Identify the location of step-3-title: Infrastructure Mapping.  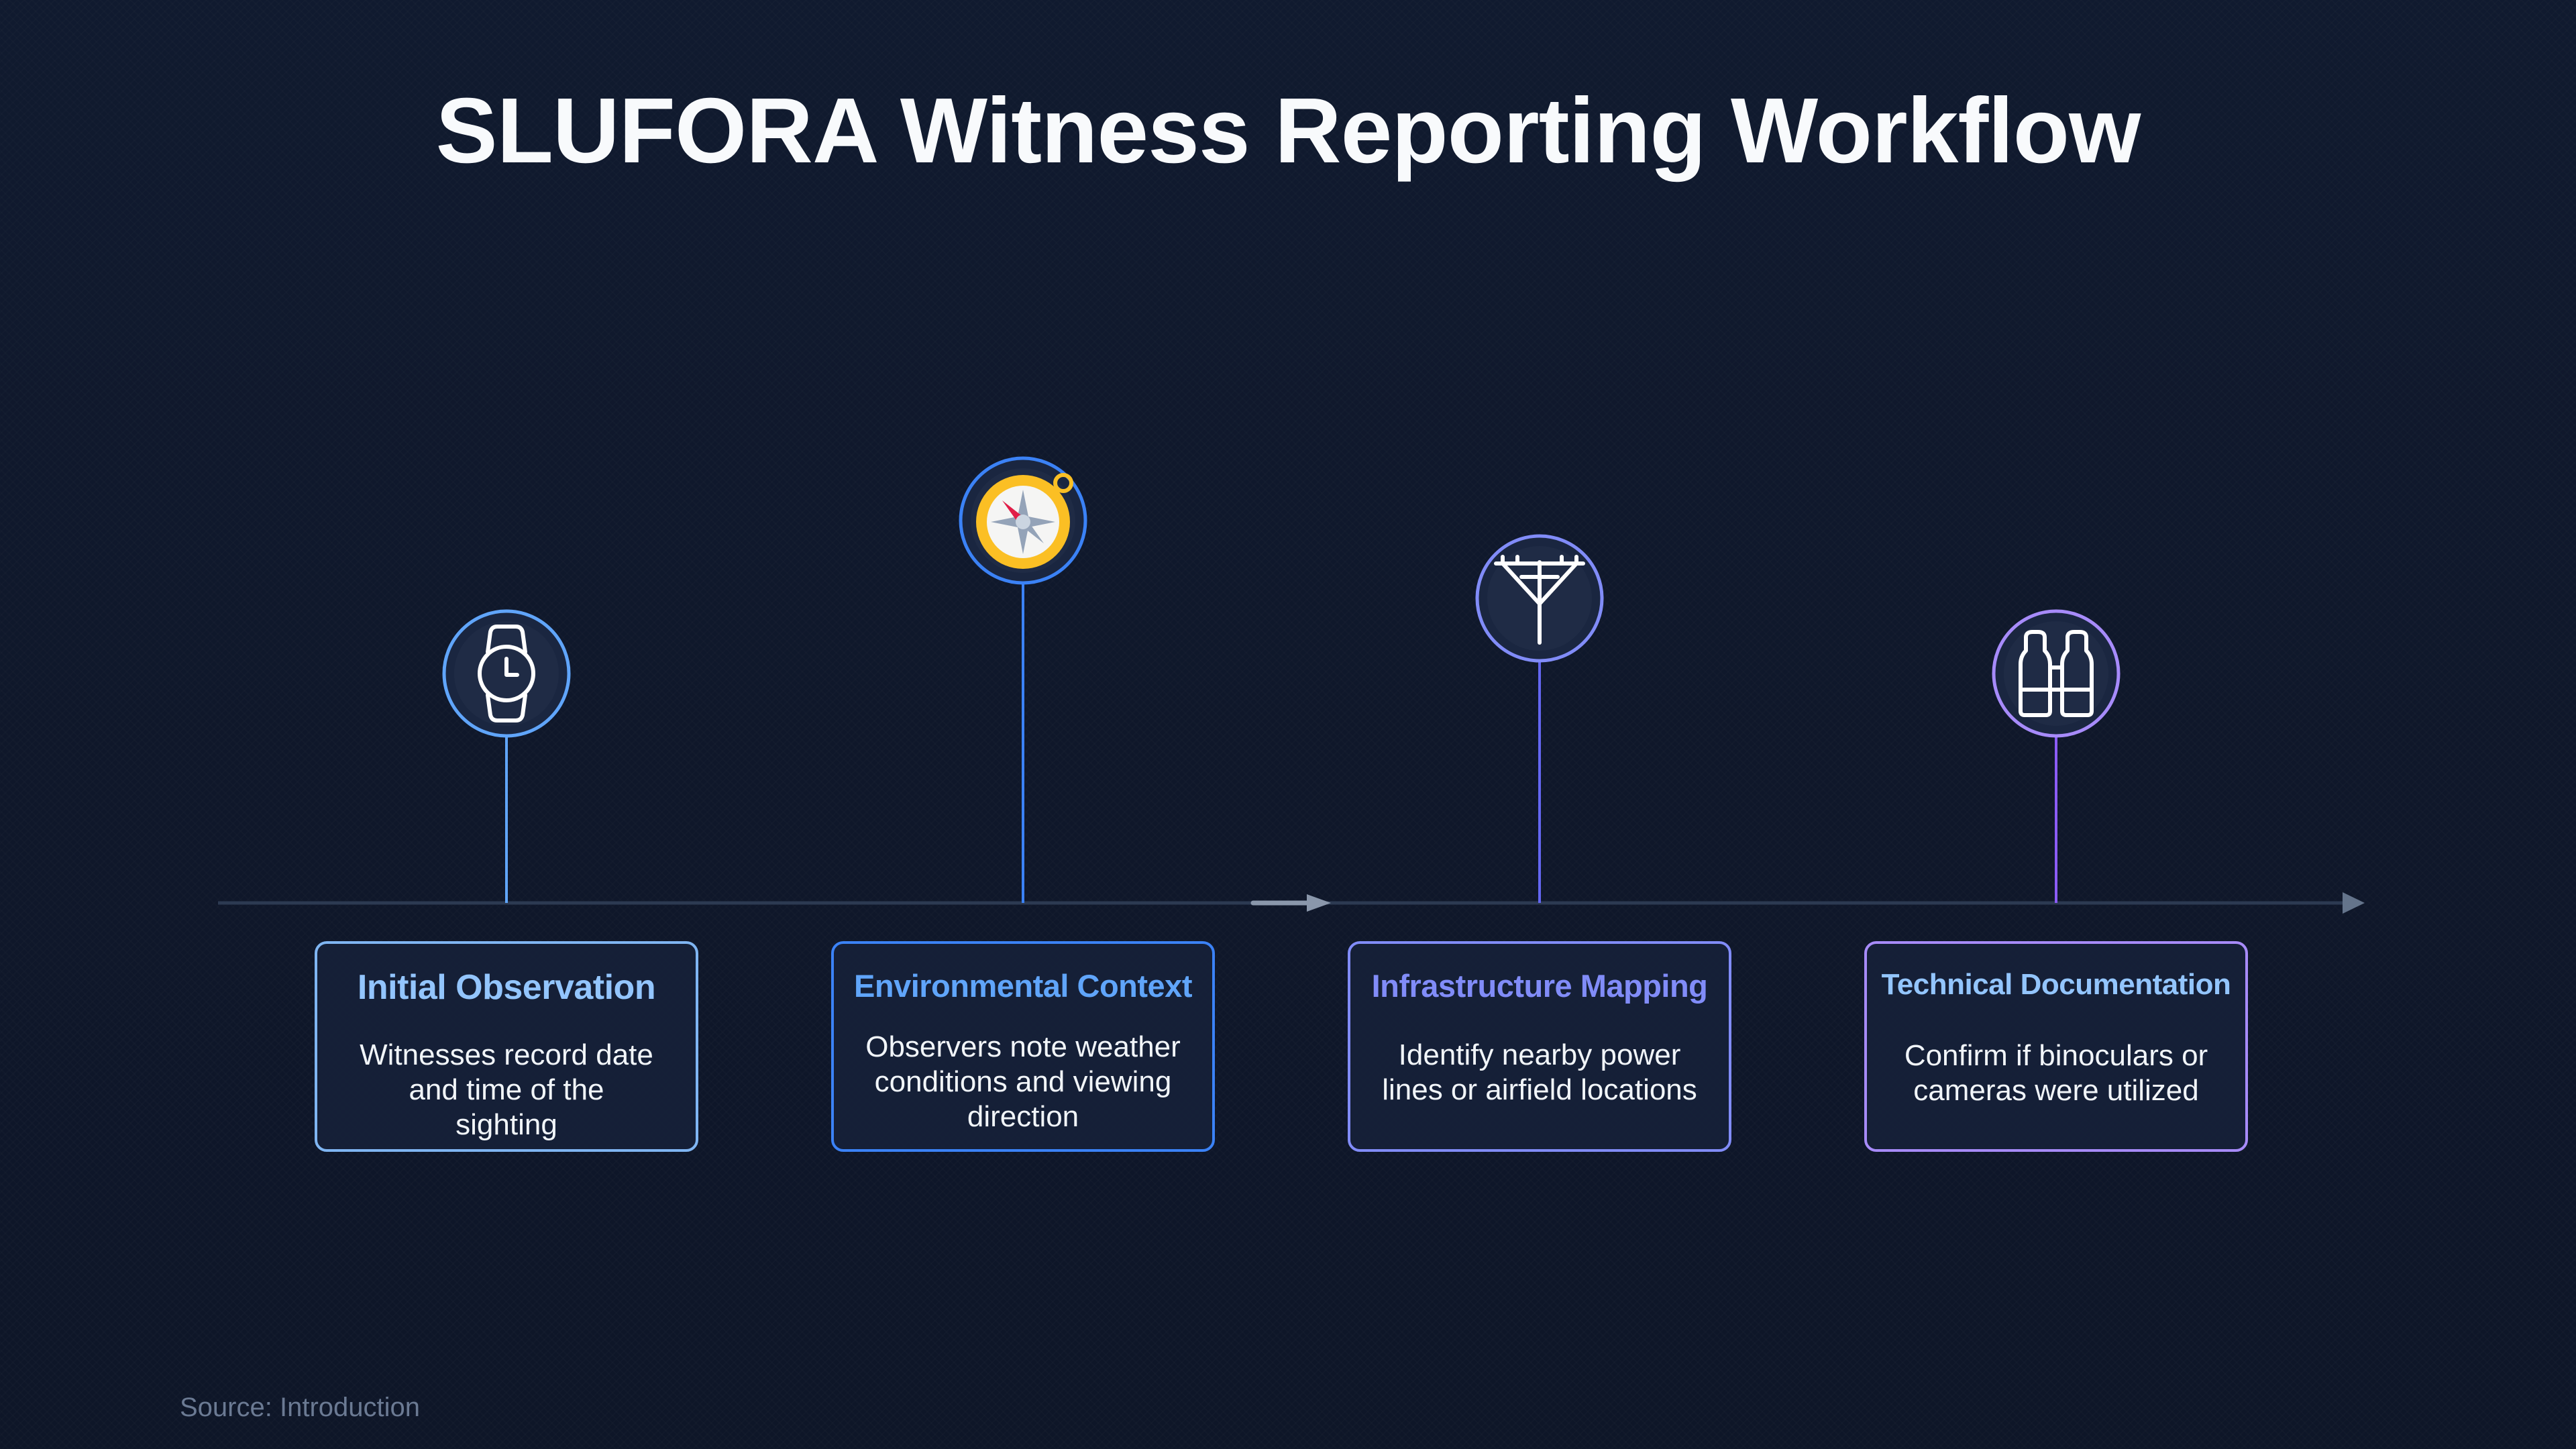
(1539, 986).